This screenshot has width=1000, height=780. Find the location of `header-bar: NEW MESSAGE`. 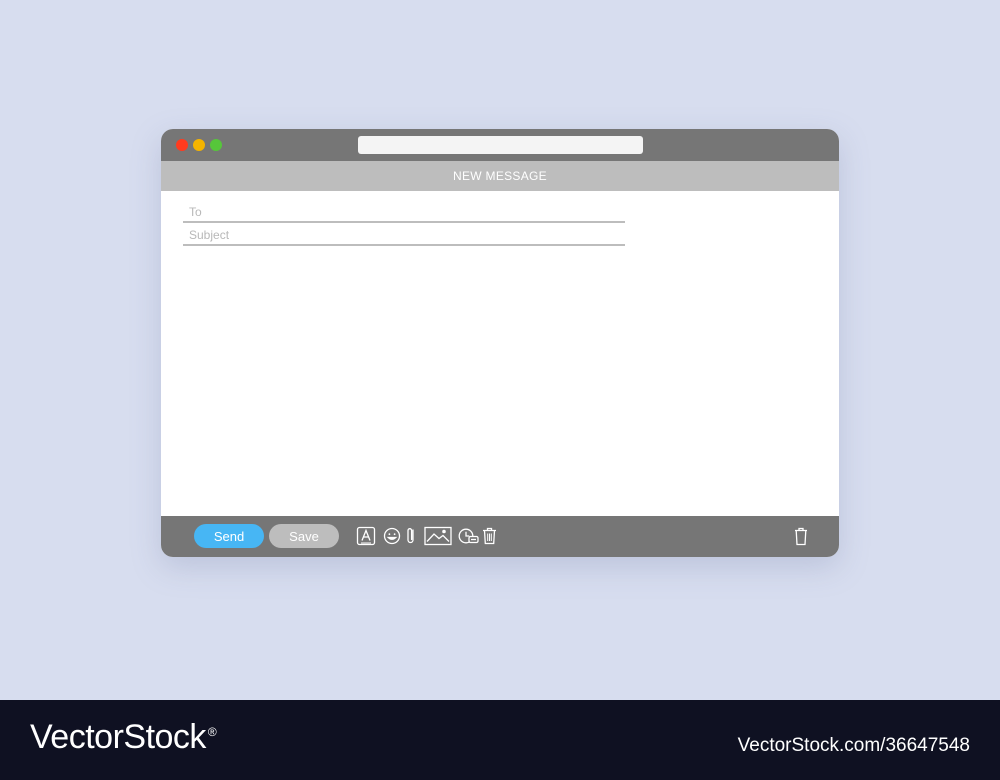

header-bar: NEW MESSAGE is located at coordinates (500, 176).